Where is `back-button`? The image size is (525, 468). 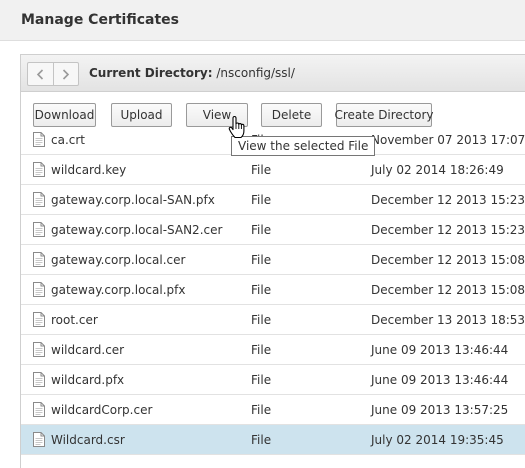
back-button is located at coordinates (40, 74).